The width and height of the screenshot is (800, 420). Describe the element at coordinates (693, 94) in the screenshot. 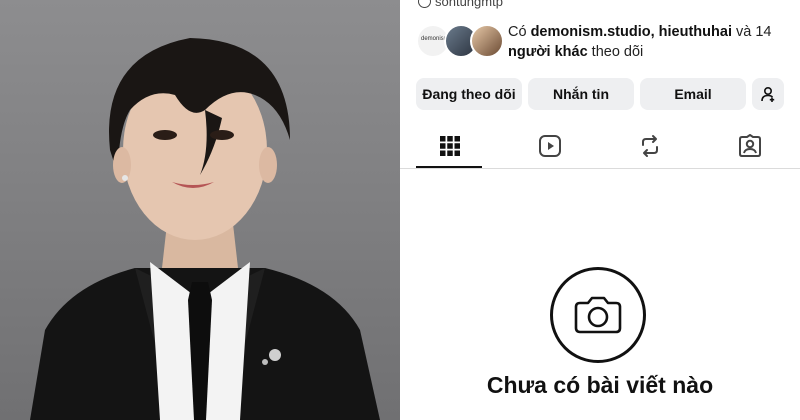

I see `email-button: Email` at that location.